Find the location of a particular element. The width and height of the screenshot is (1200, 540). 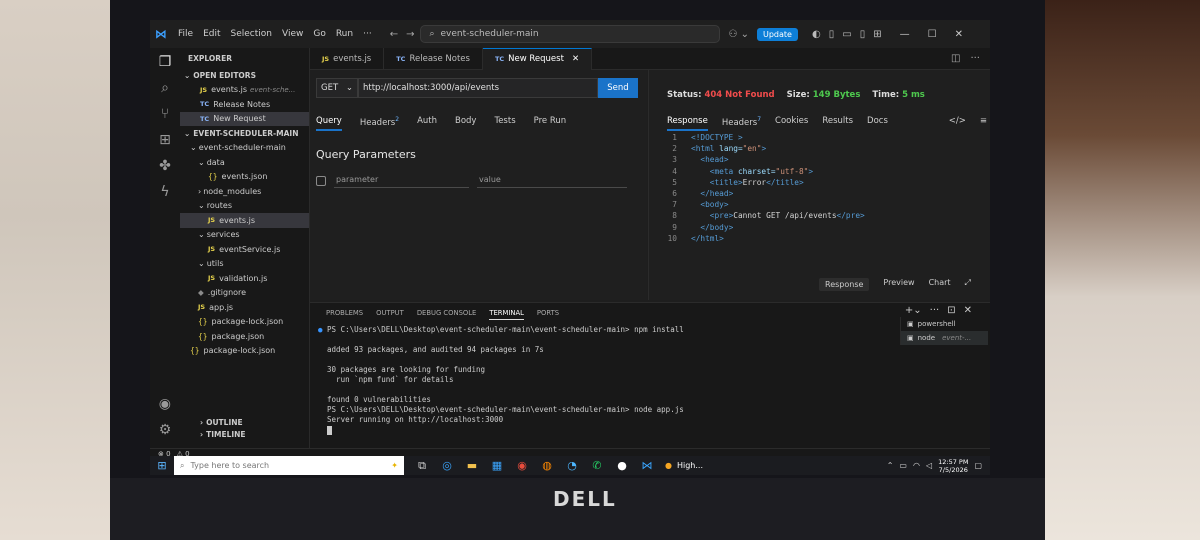

open-editor-item: TC Release Notes is located at coordinates (244, 104).